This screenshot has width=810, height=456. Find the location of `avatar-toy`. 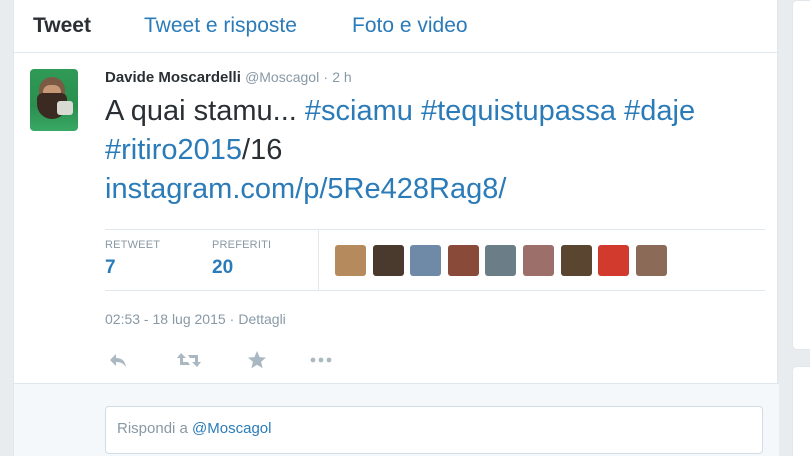

avatar-toy is located at coordinates (65, 108).